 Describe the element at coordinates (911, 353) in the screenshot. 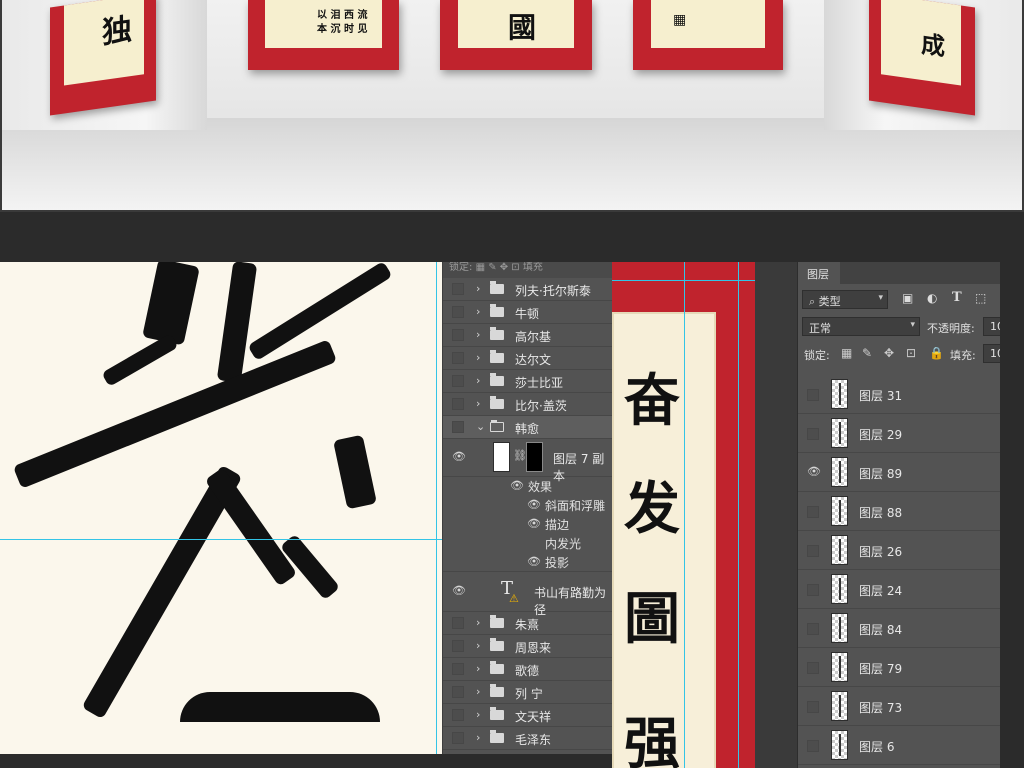

I see `lock-artboard-icon: ⊡` at that location.